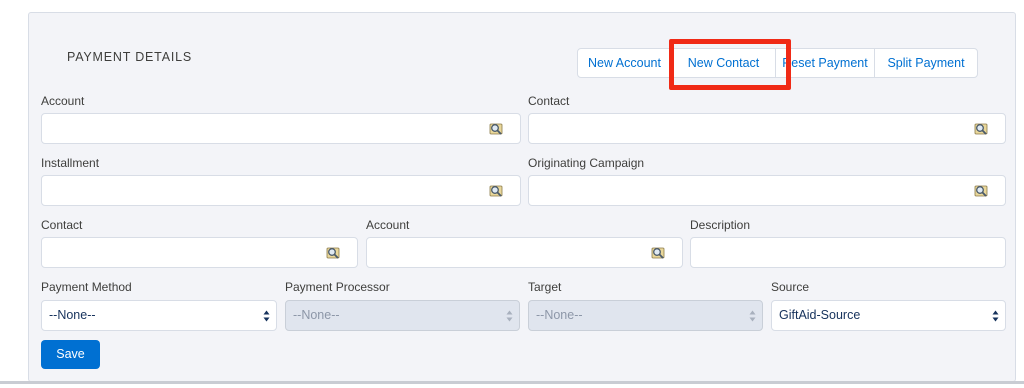 The image size is (1024, 388). I want to click on installment-lookup-input, so click(281, 190).